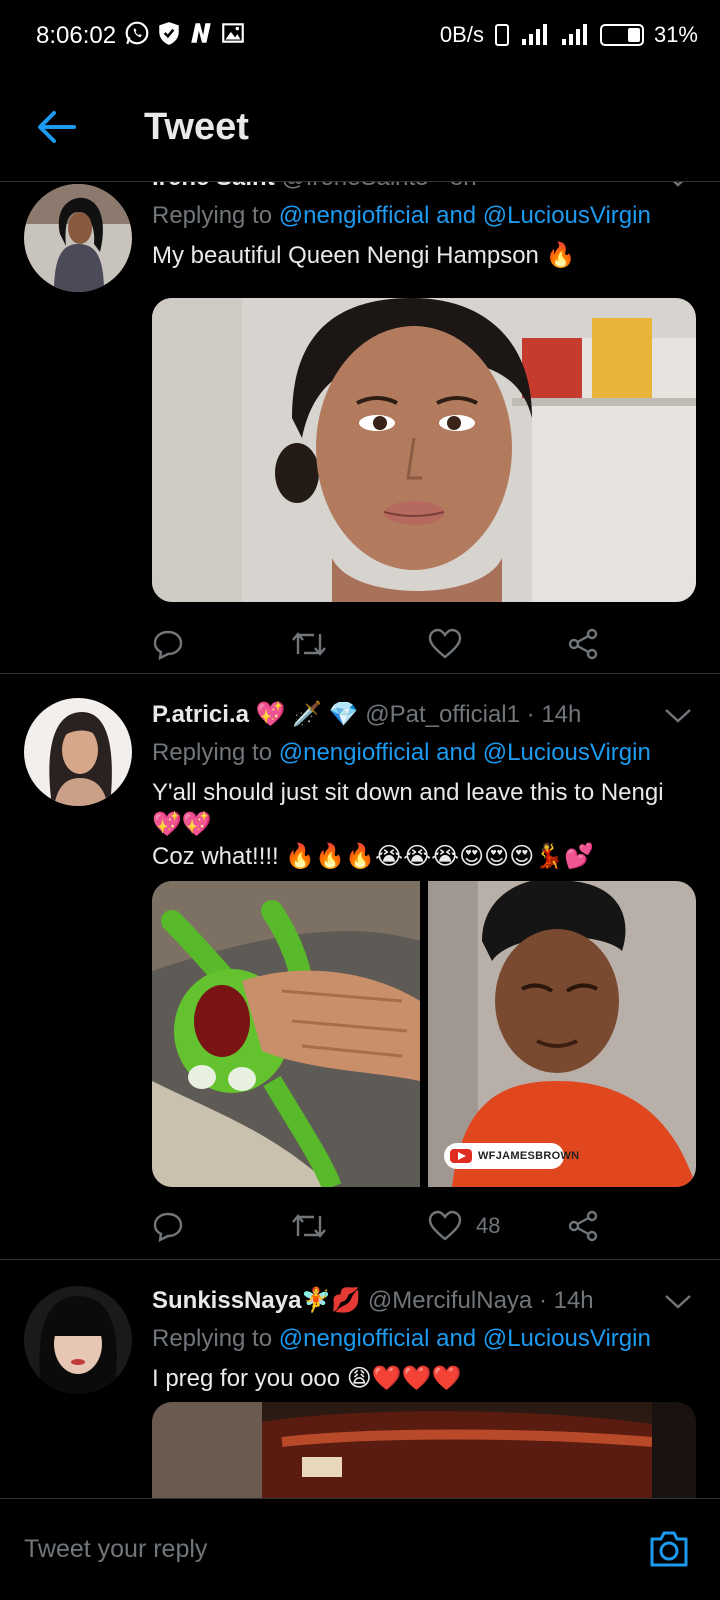  Describe the element at coordinates (529, 1156) in the screenshot. I see `media-watermark: WFJAMESBROWN` at that location.